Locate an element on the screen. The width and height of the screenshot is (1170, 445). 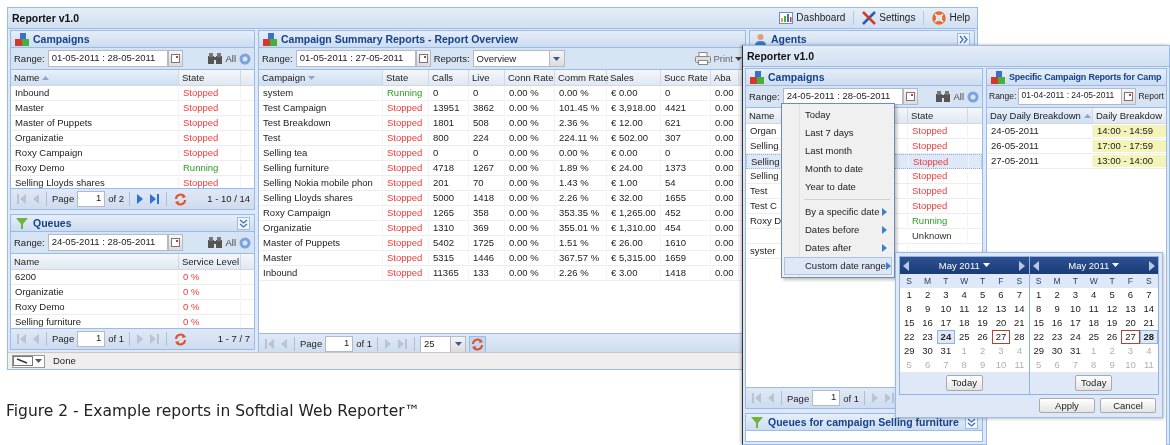
menu-item: Custom date range is located at coordinates (838, 266).